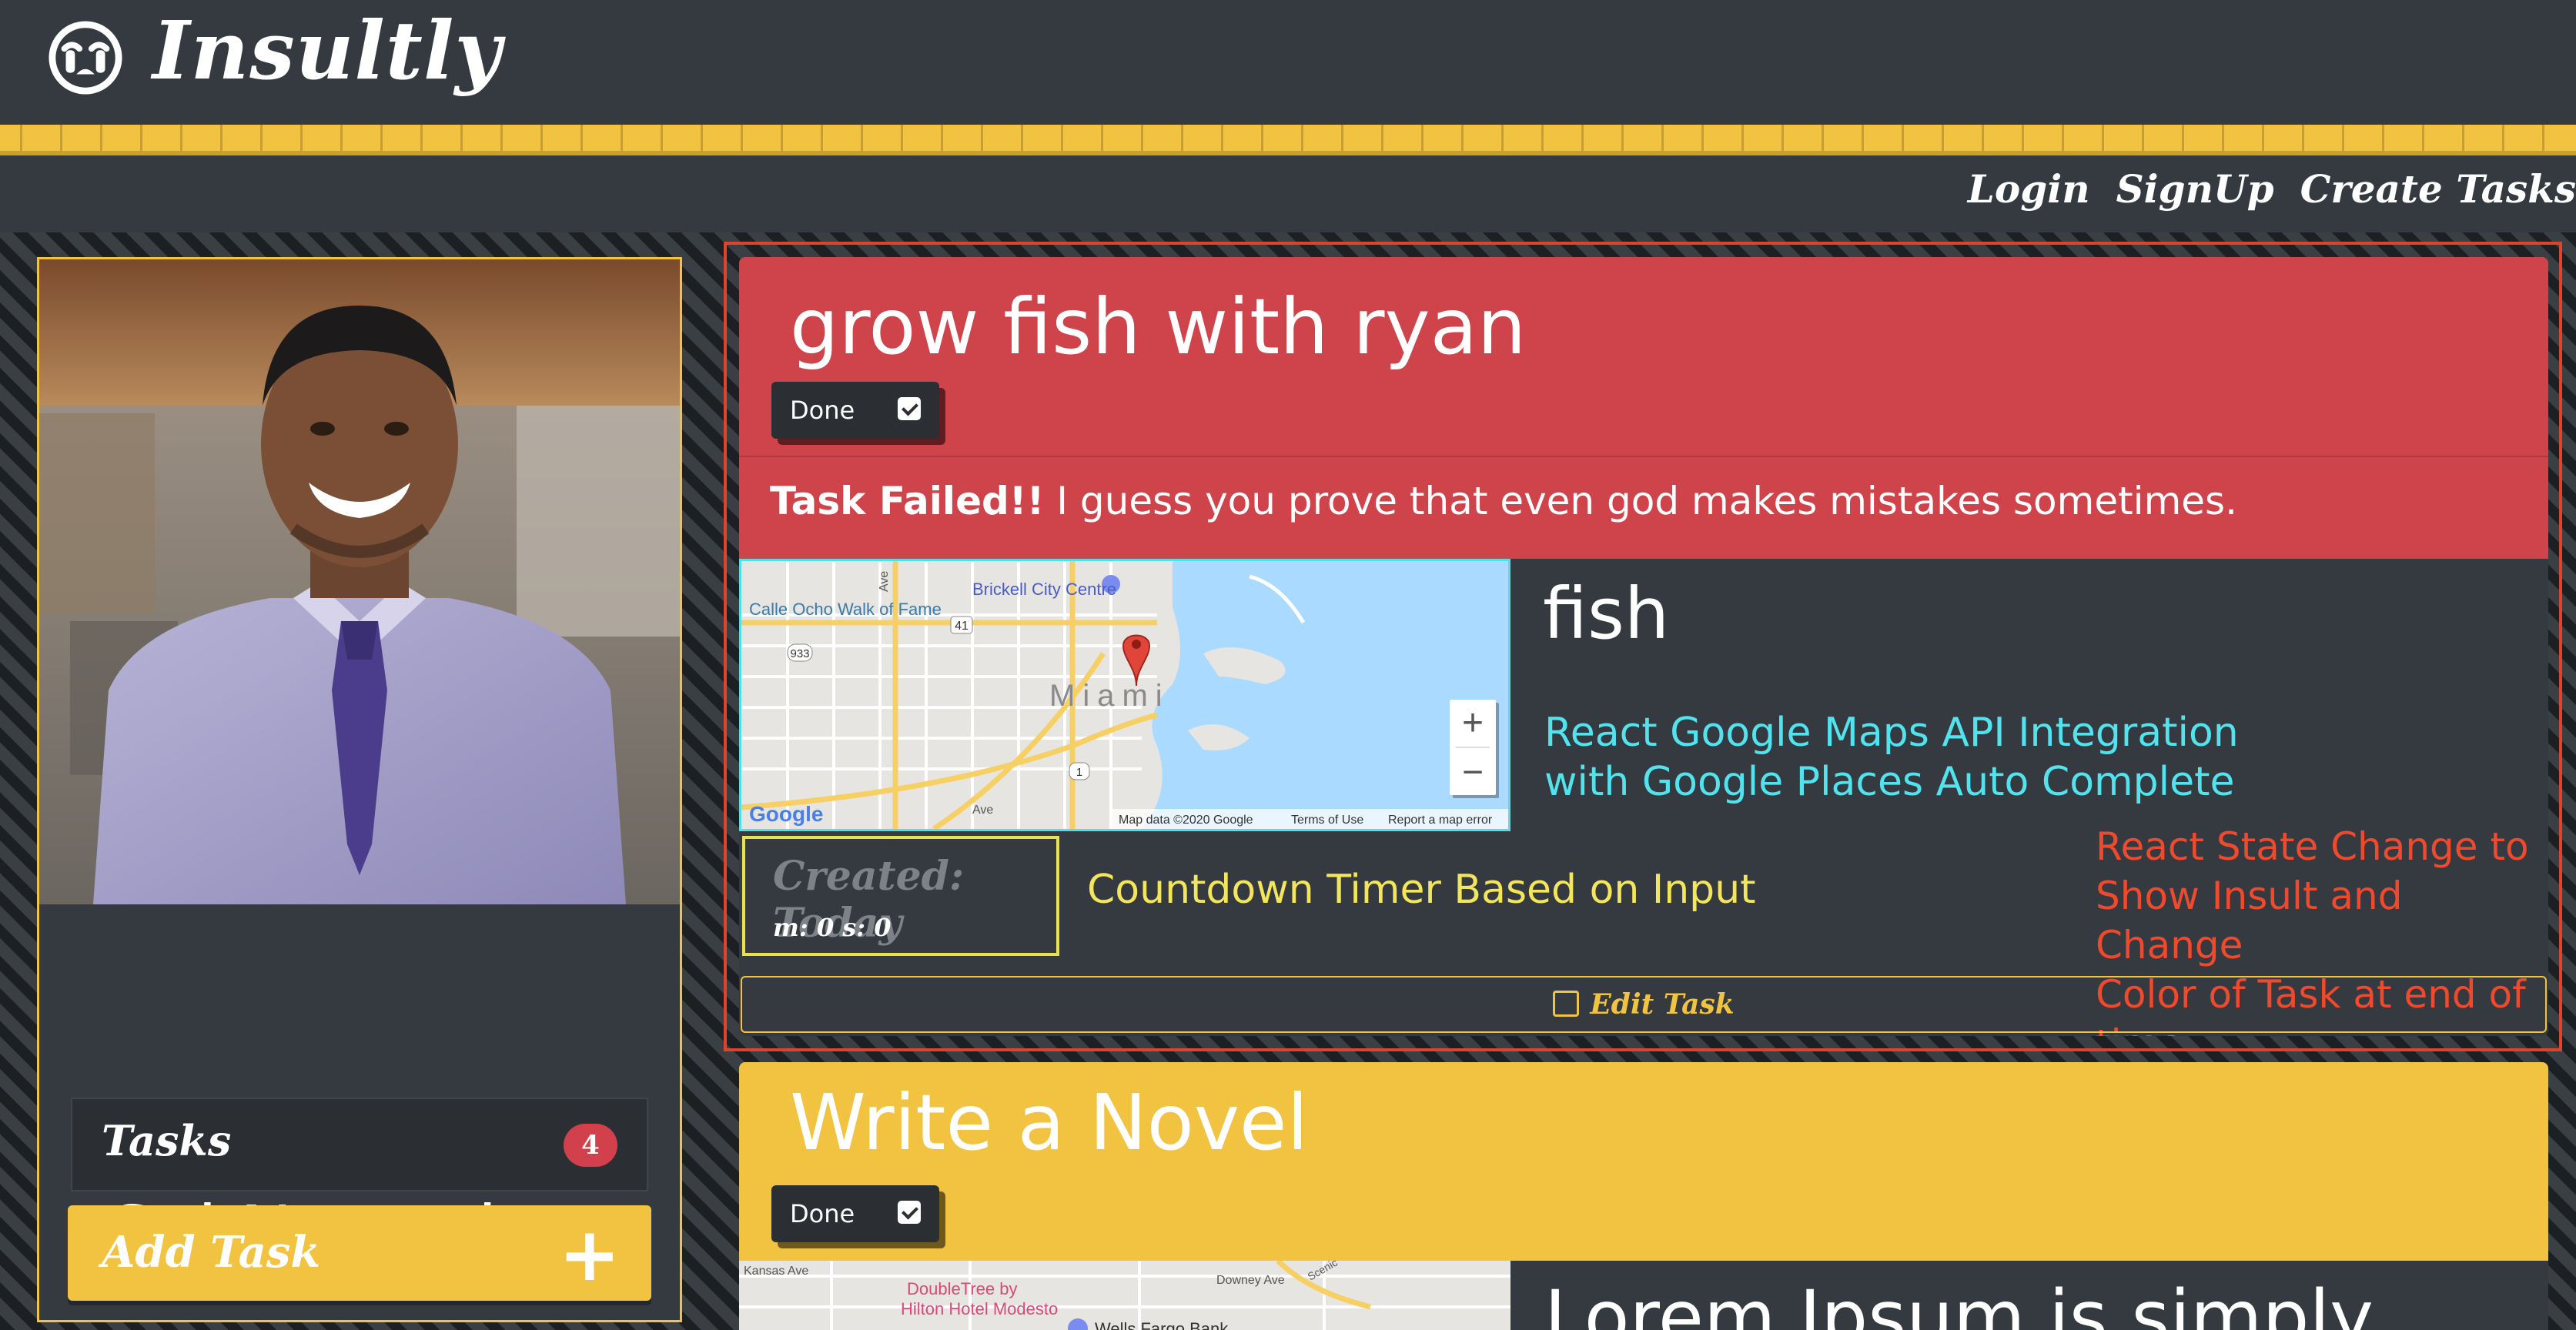 Image resolution: width=2576 pixels, height=1330 pixels. Describe the element at coordinates (2249, 921) in the screenshot. I see `state-note-line-2: Show Insult and Change` at that location.